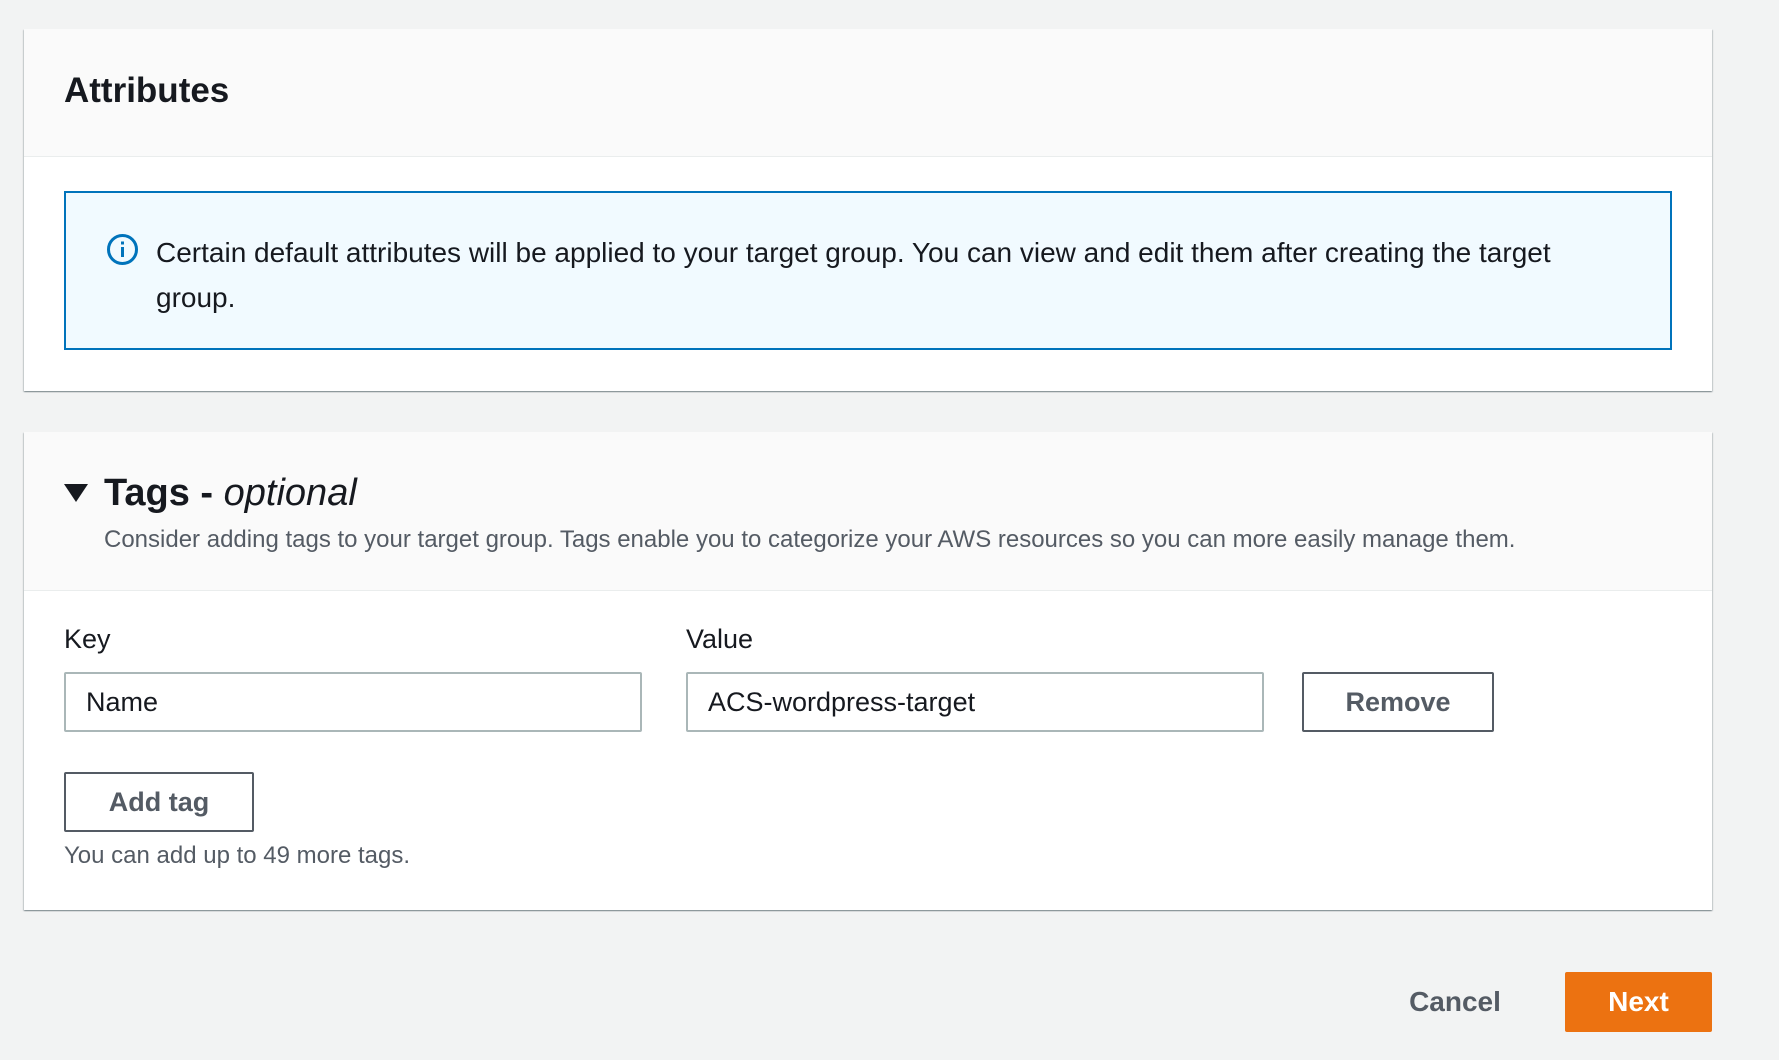 The height and width of the screenshot is (1060, 1779). Describe the element at coordinates (87, 639) in the screenshot. I see `key-label: Key` at that location.